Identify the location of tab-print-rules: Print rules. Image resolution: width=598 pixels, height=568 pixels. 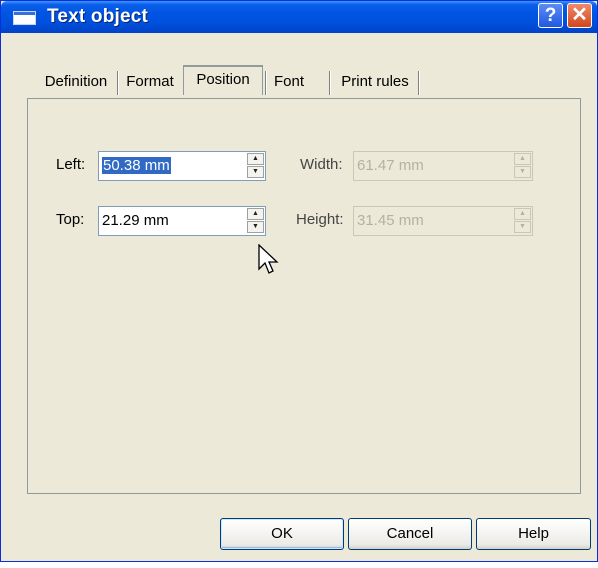
(375, 82).